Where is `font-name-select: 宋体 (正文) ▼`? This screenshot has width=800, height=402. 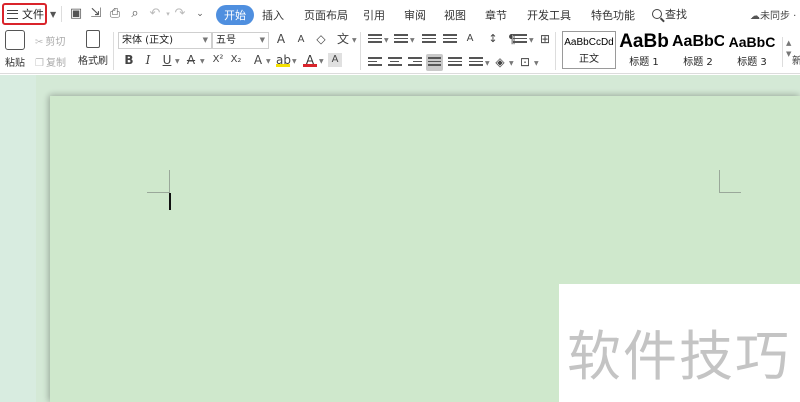 font-name-select: 宋体 (正文) ▼ is located at coordinates (165, 40).